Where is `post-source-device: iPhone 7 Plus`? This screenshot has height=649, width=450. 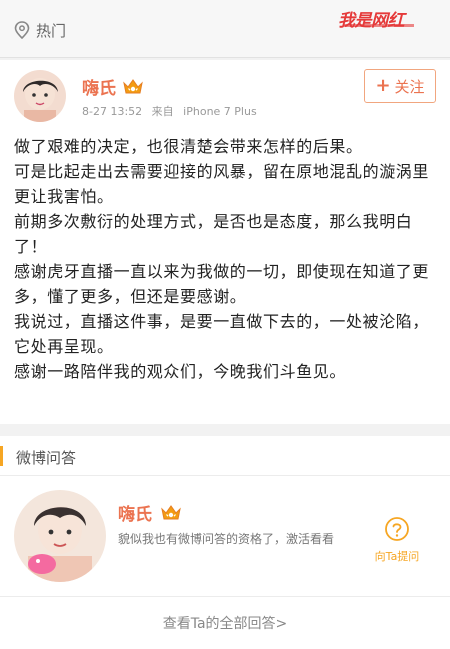
post-source-device: iPhone 7 Plus is located at coordinates (220, 111).